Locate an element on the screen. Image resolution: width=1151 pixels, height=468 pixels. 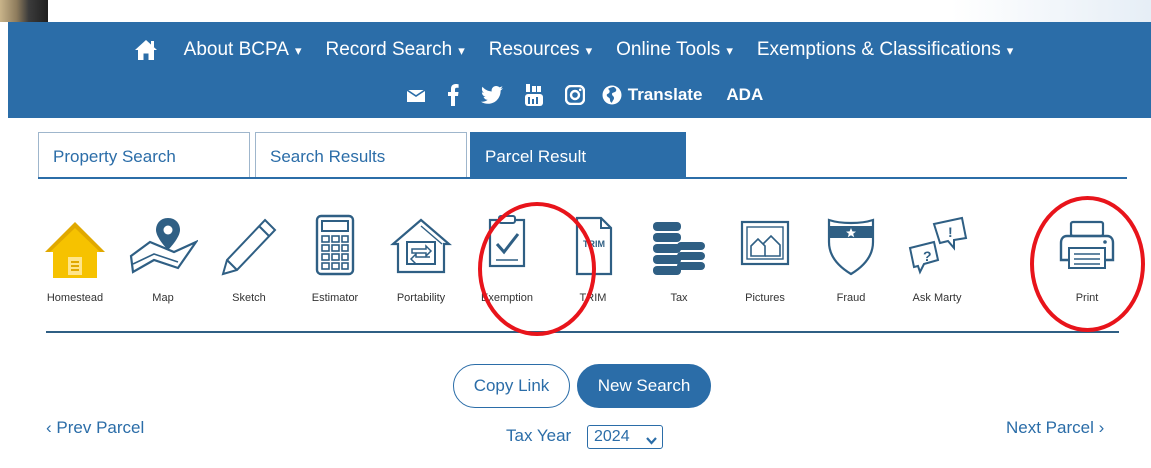
tool-ask-marty-label: Ask Marty is located at coordinates (937, 298).